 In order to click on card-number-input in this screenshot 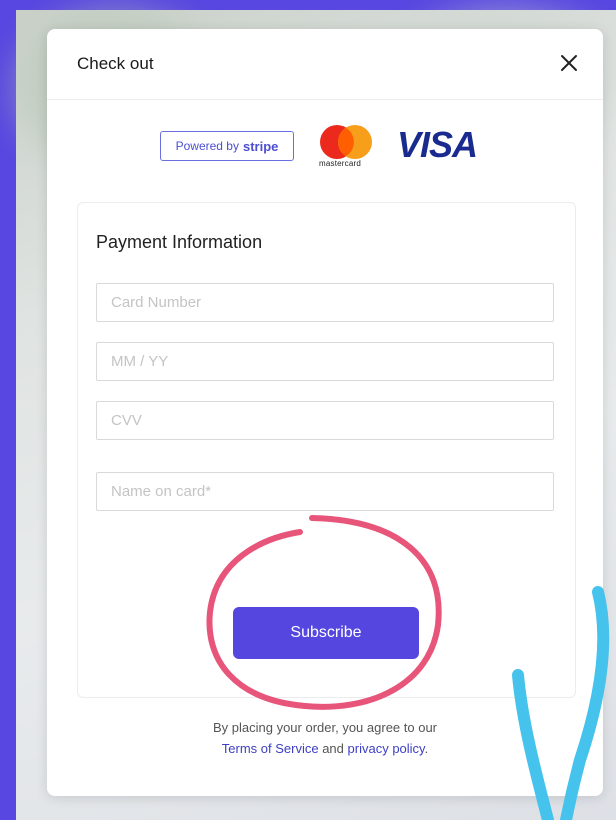, I will do `click(325, 302)`.